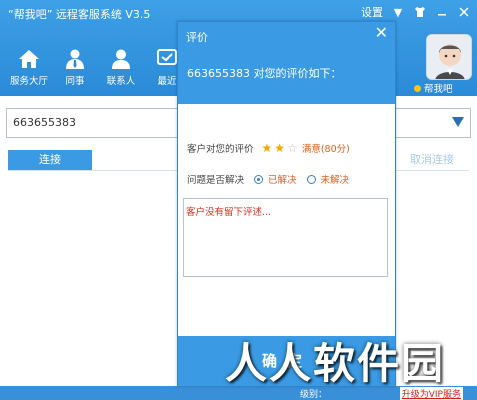  I want to click on resolved-row: 问题是否解决 已解决 未解决, so click(268, 179).